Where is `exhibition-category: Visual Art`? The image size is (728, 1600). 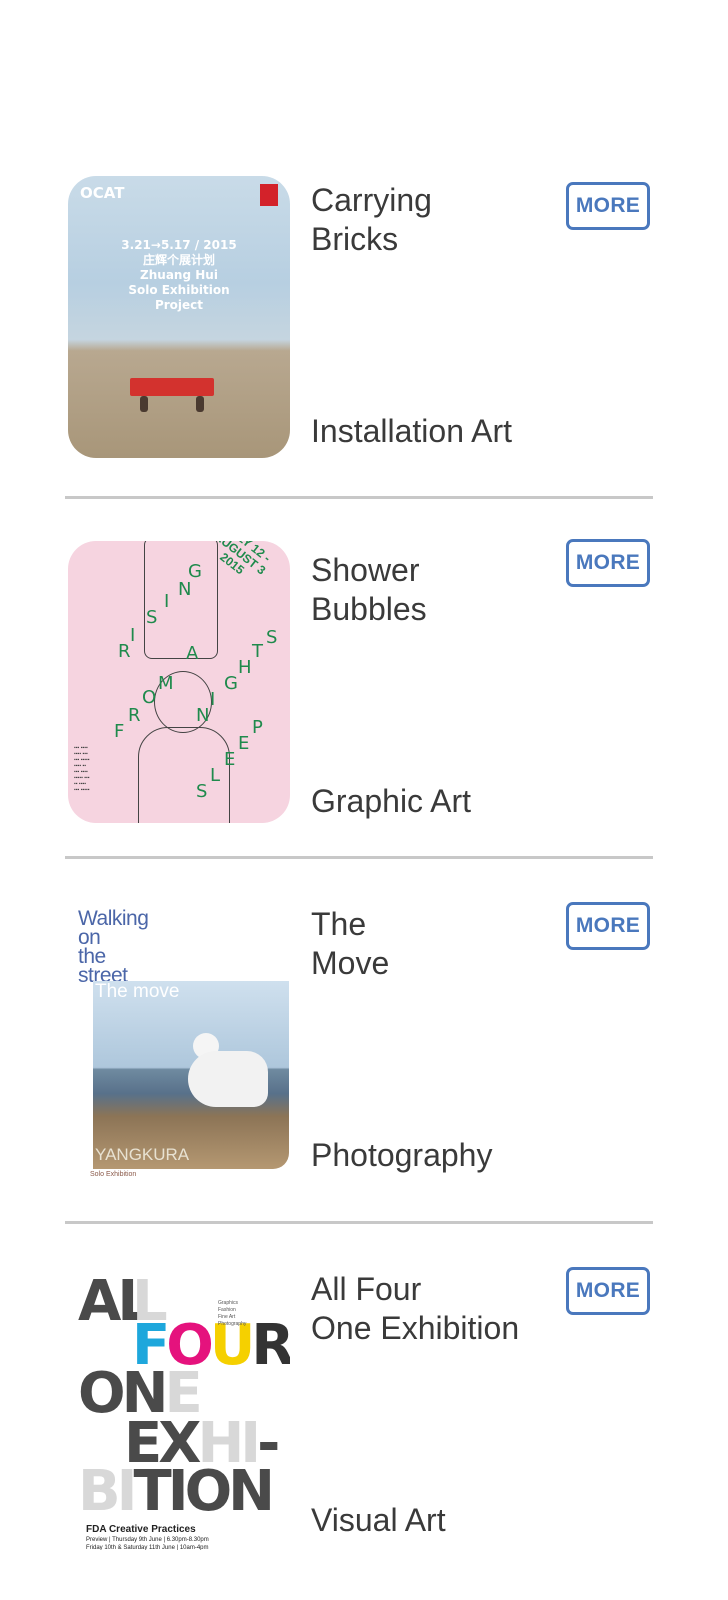 exhibition-category: Visual Art is located at coordinates (378, 1520).